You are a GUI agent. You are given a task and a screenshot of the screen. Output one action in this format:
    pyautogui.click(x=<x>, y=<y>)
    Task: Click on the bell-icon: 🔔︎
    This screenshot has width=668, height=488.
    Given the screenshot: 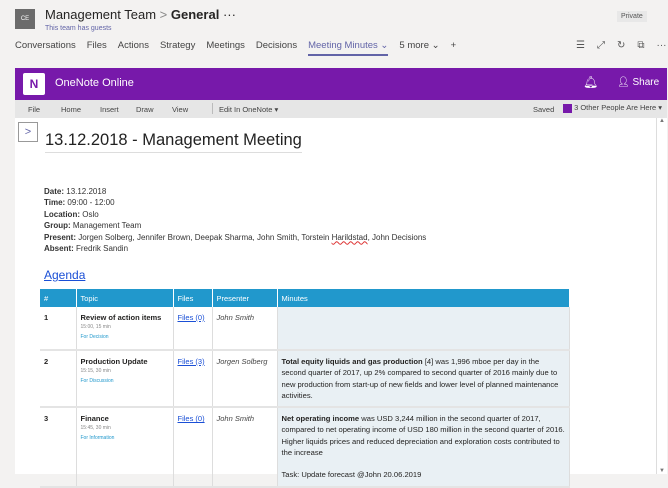 What is the action you would take?
    pyautogui.click(x=590, y=82)
    